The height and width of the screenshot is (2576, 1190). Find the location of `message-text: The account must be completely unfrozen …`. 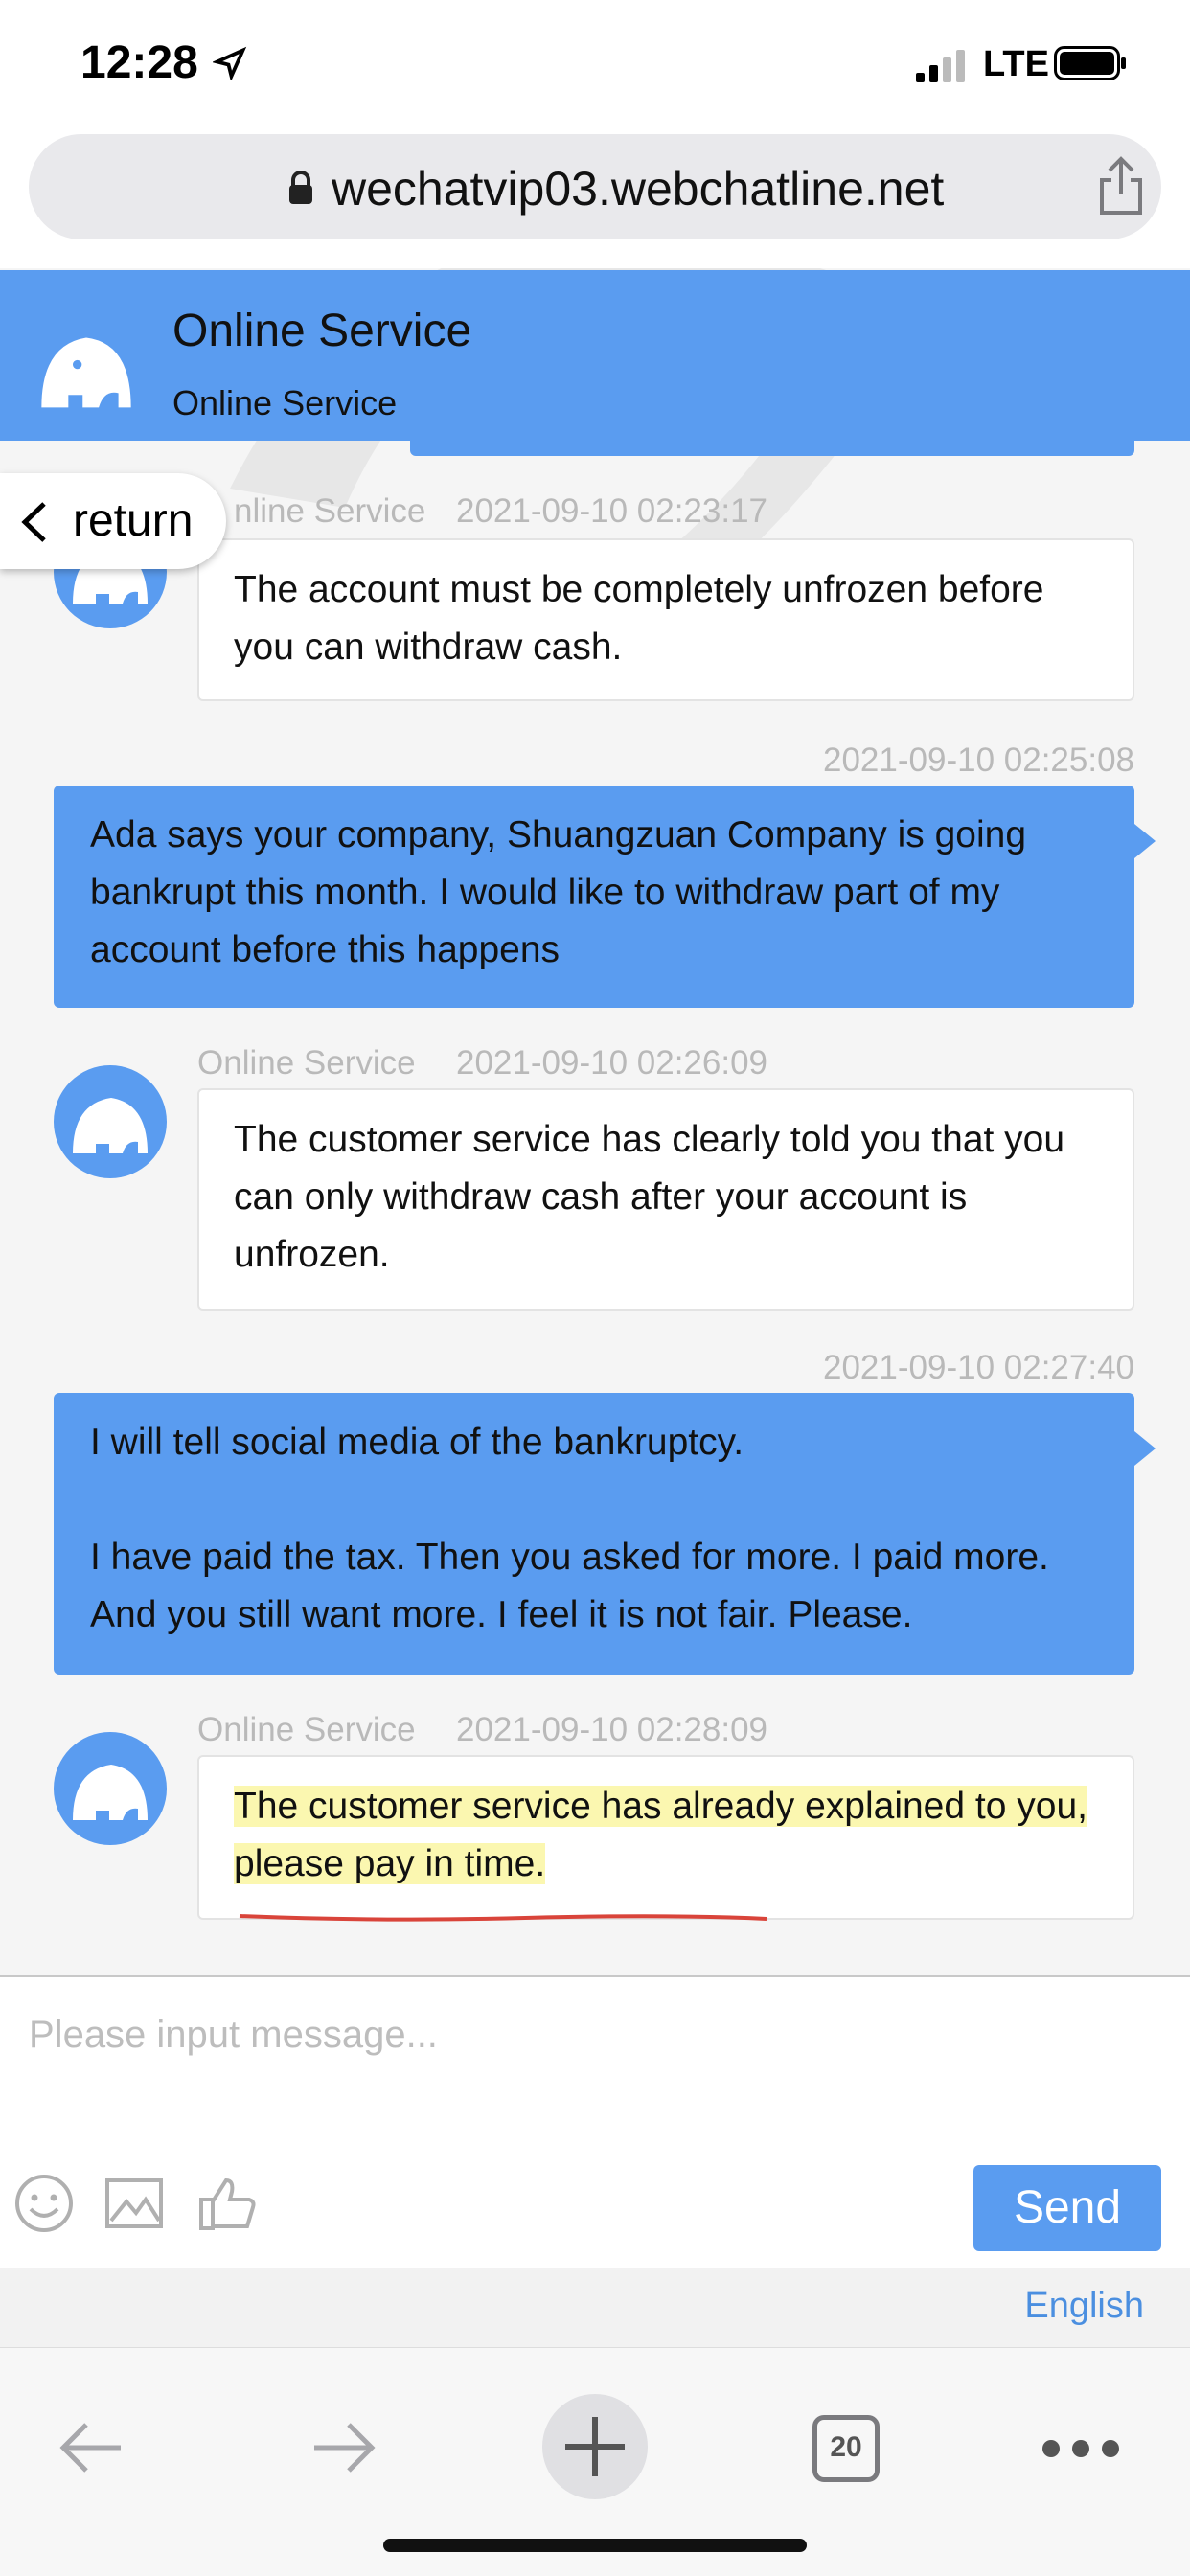

message-text: The account must be completely unfrozen … is located at coordinates (639, 618).